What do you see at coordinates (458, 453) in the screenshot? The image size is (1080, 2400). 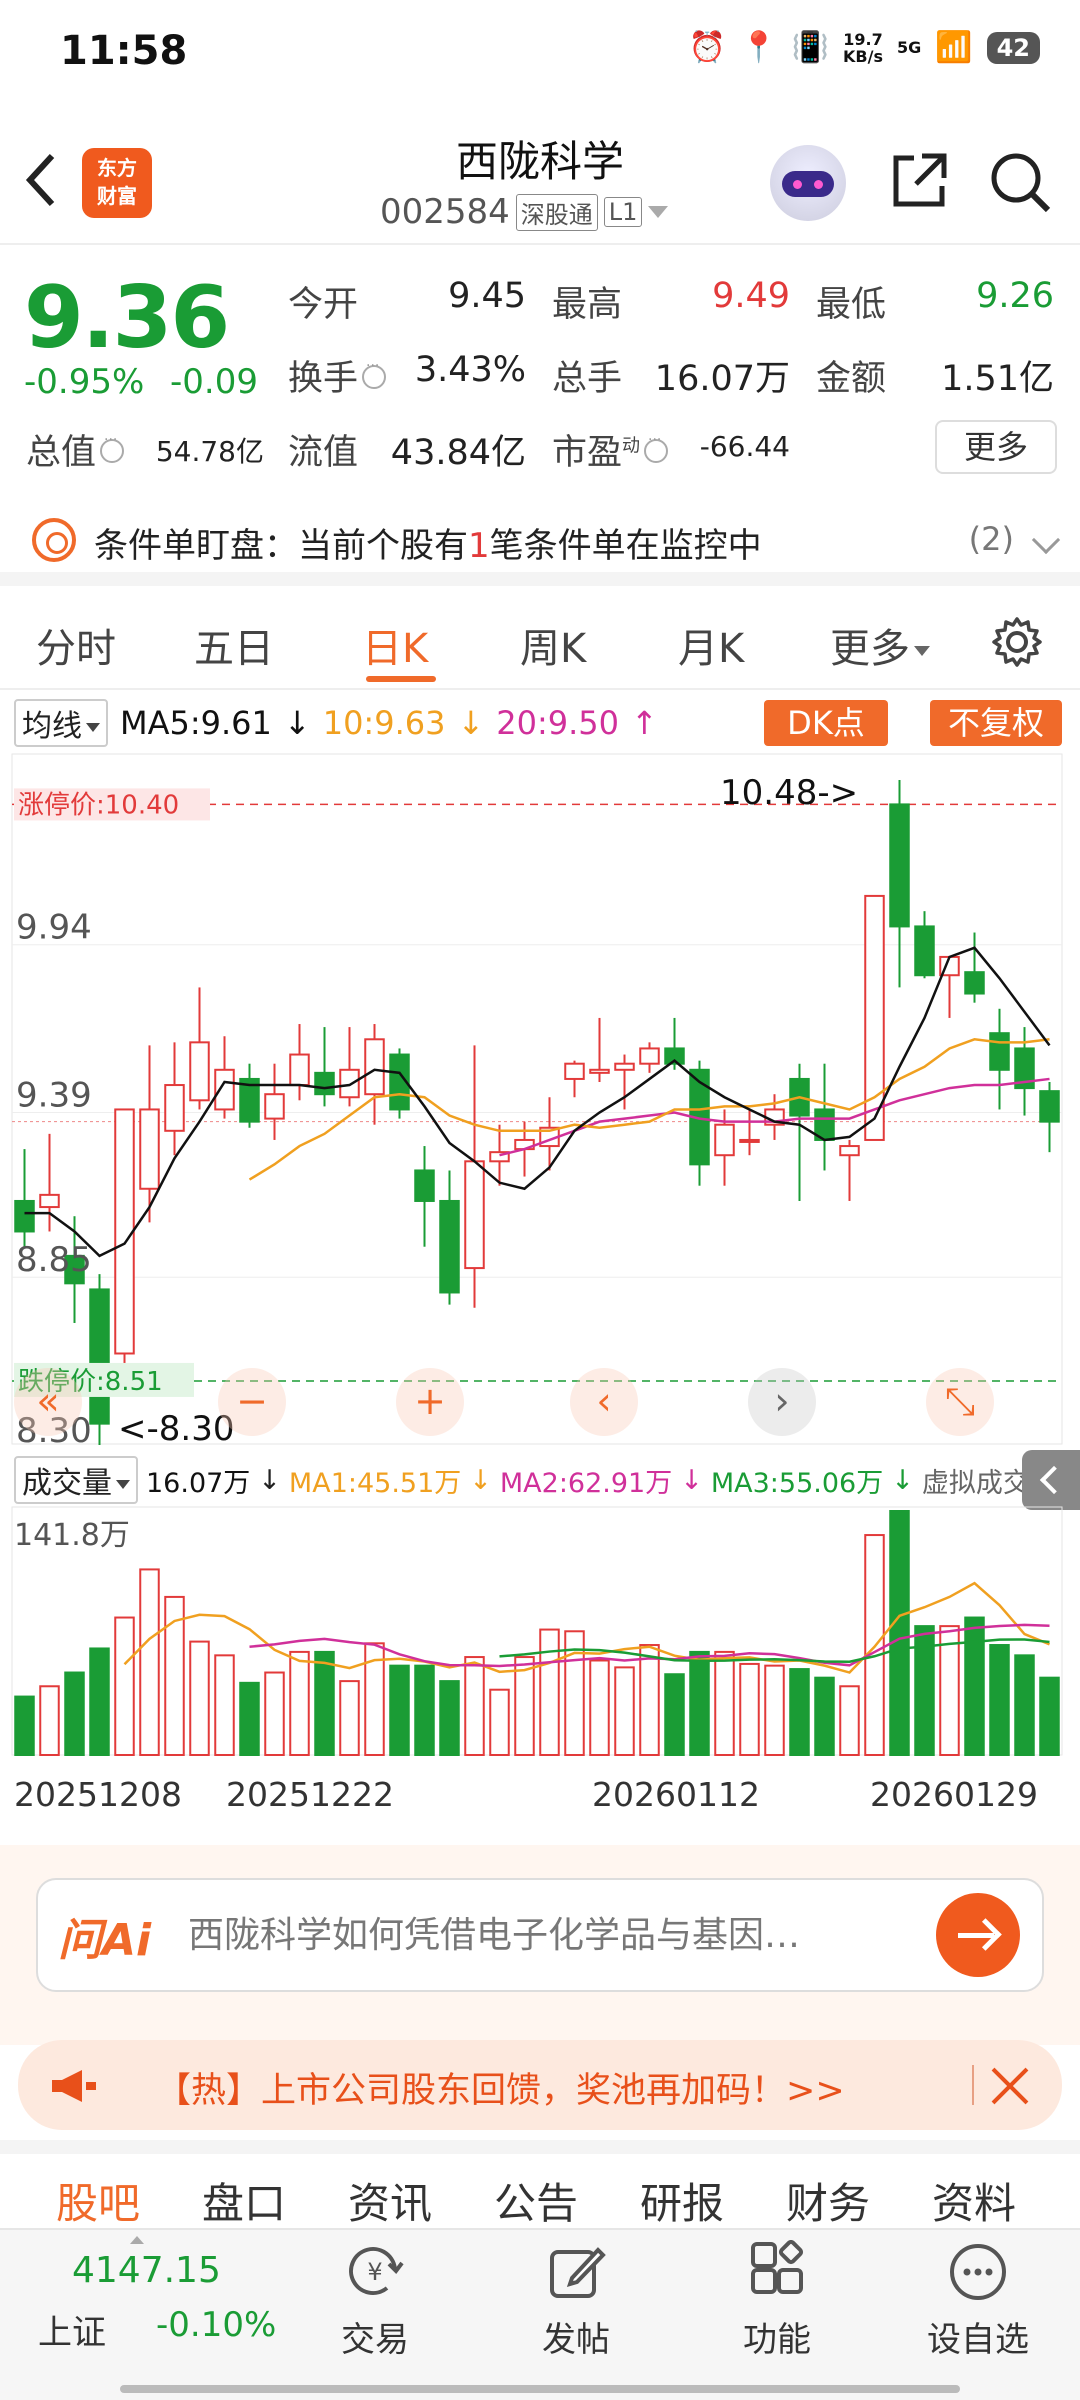 I see `float-cap-value: 43.84亿` at bounding box center [458, 453].